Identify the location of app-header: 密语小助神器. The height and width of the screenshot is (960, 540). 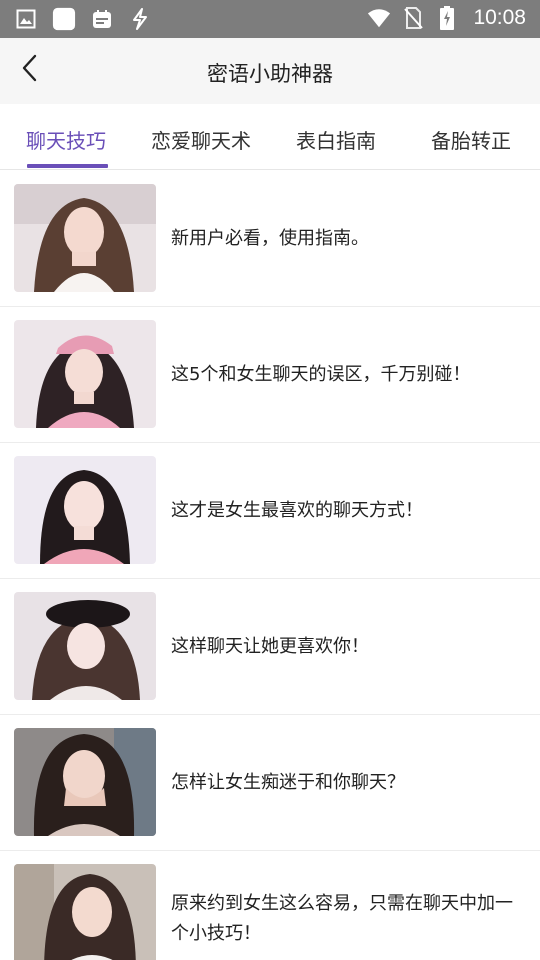
(270, 71).